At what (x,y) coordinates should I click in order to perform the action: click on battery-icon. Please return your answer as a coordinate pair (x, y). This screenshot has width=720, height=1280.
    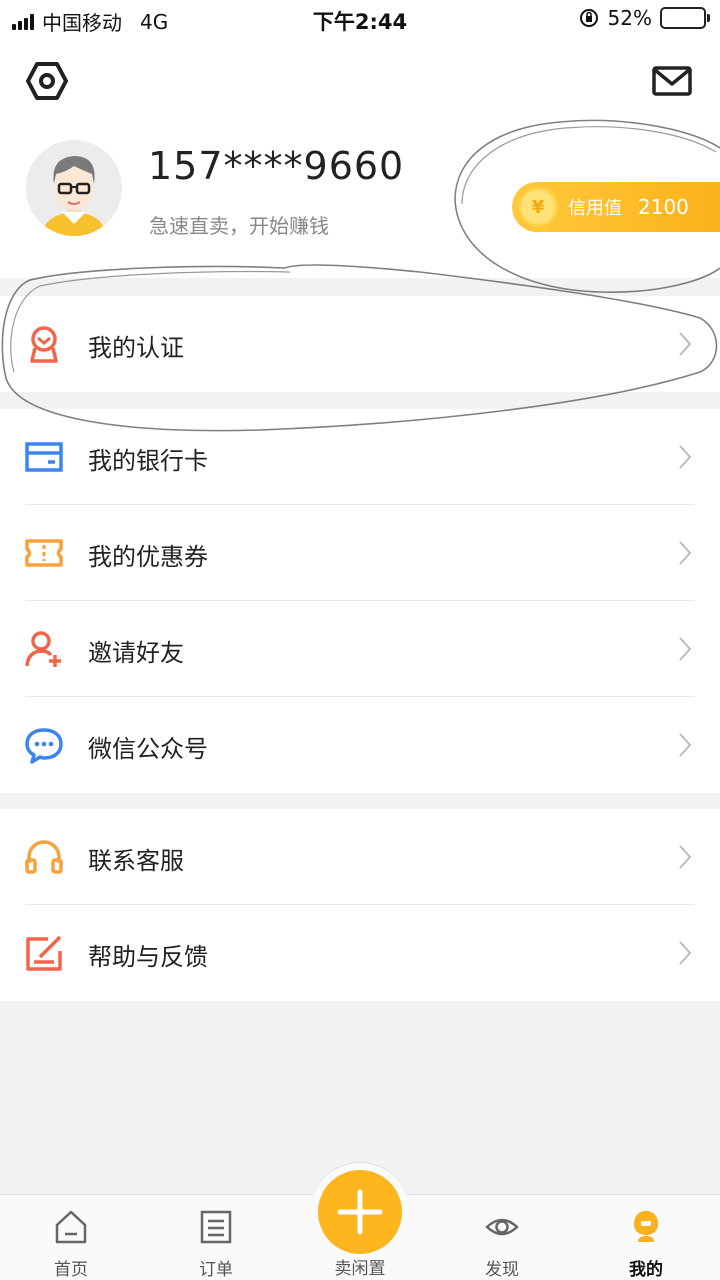
    Looking at the image, I should click on (685, 18).